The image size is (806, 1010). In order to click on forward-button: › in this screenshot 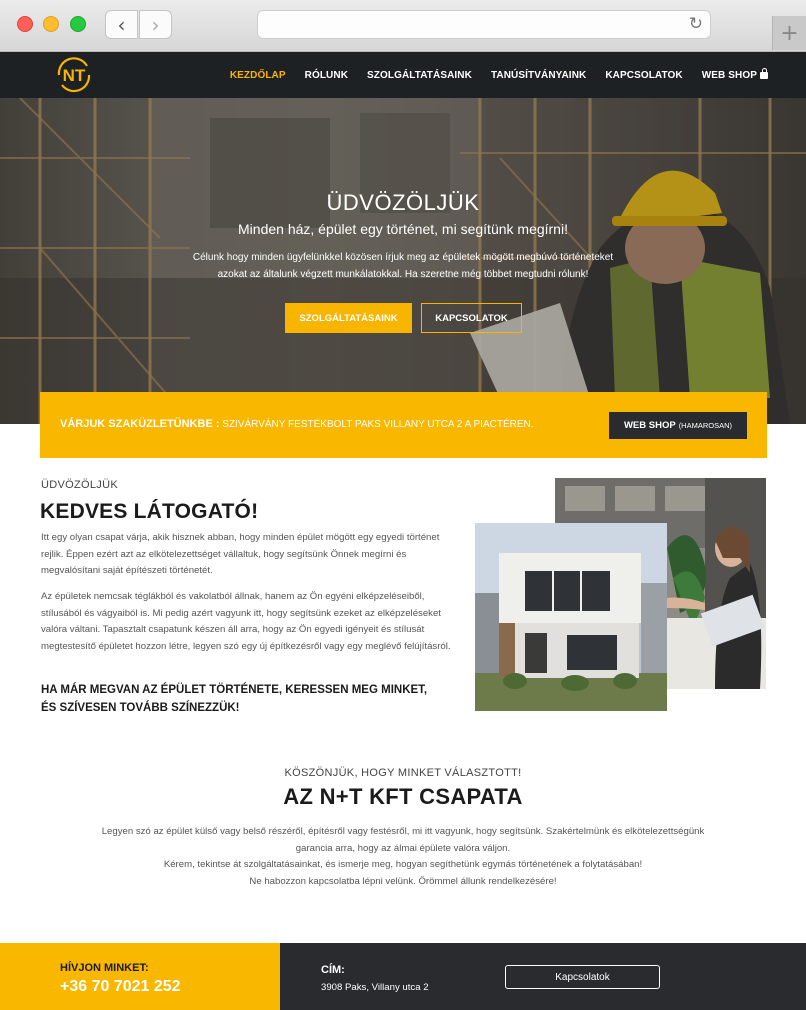, I will do `click(155, 24)`.